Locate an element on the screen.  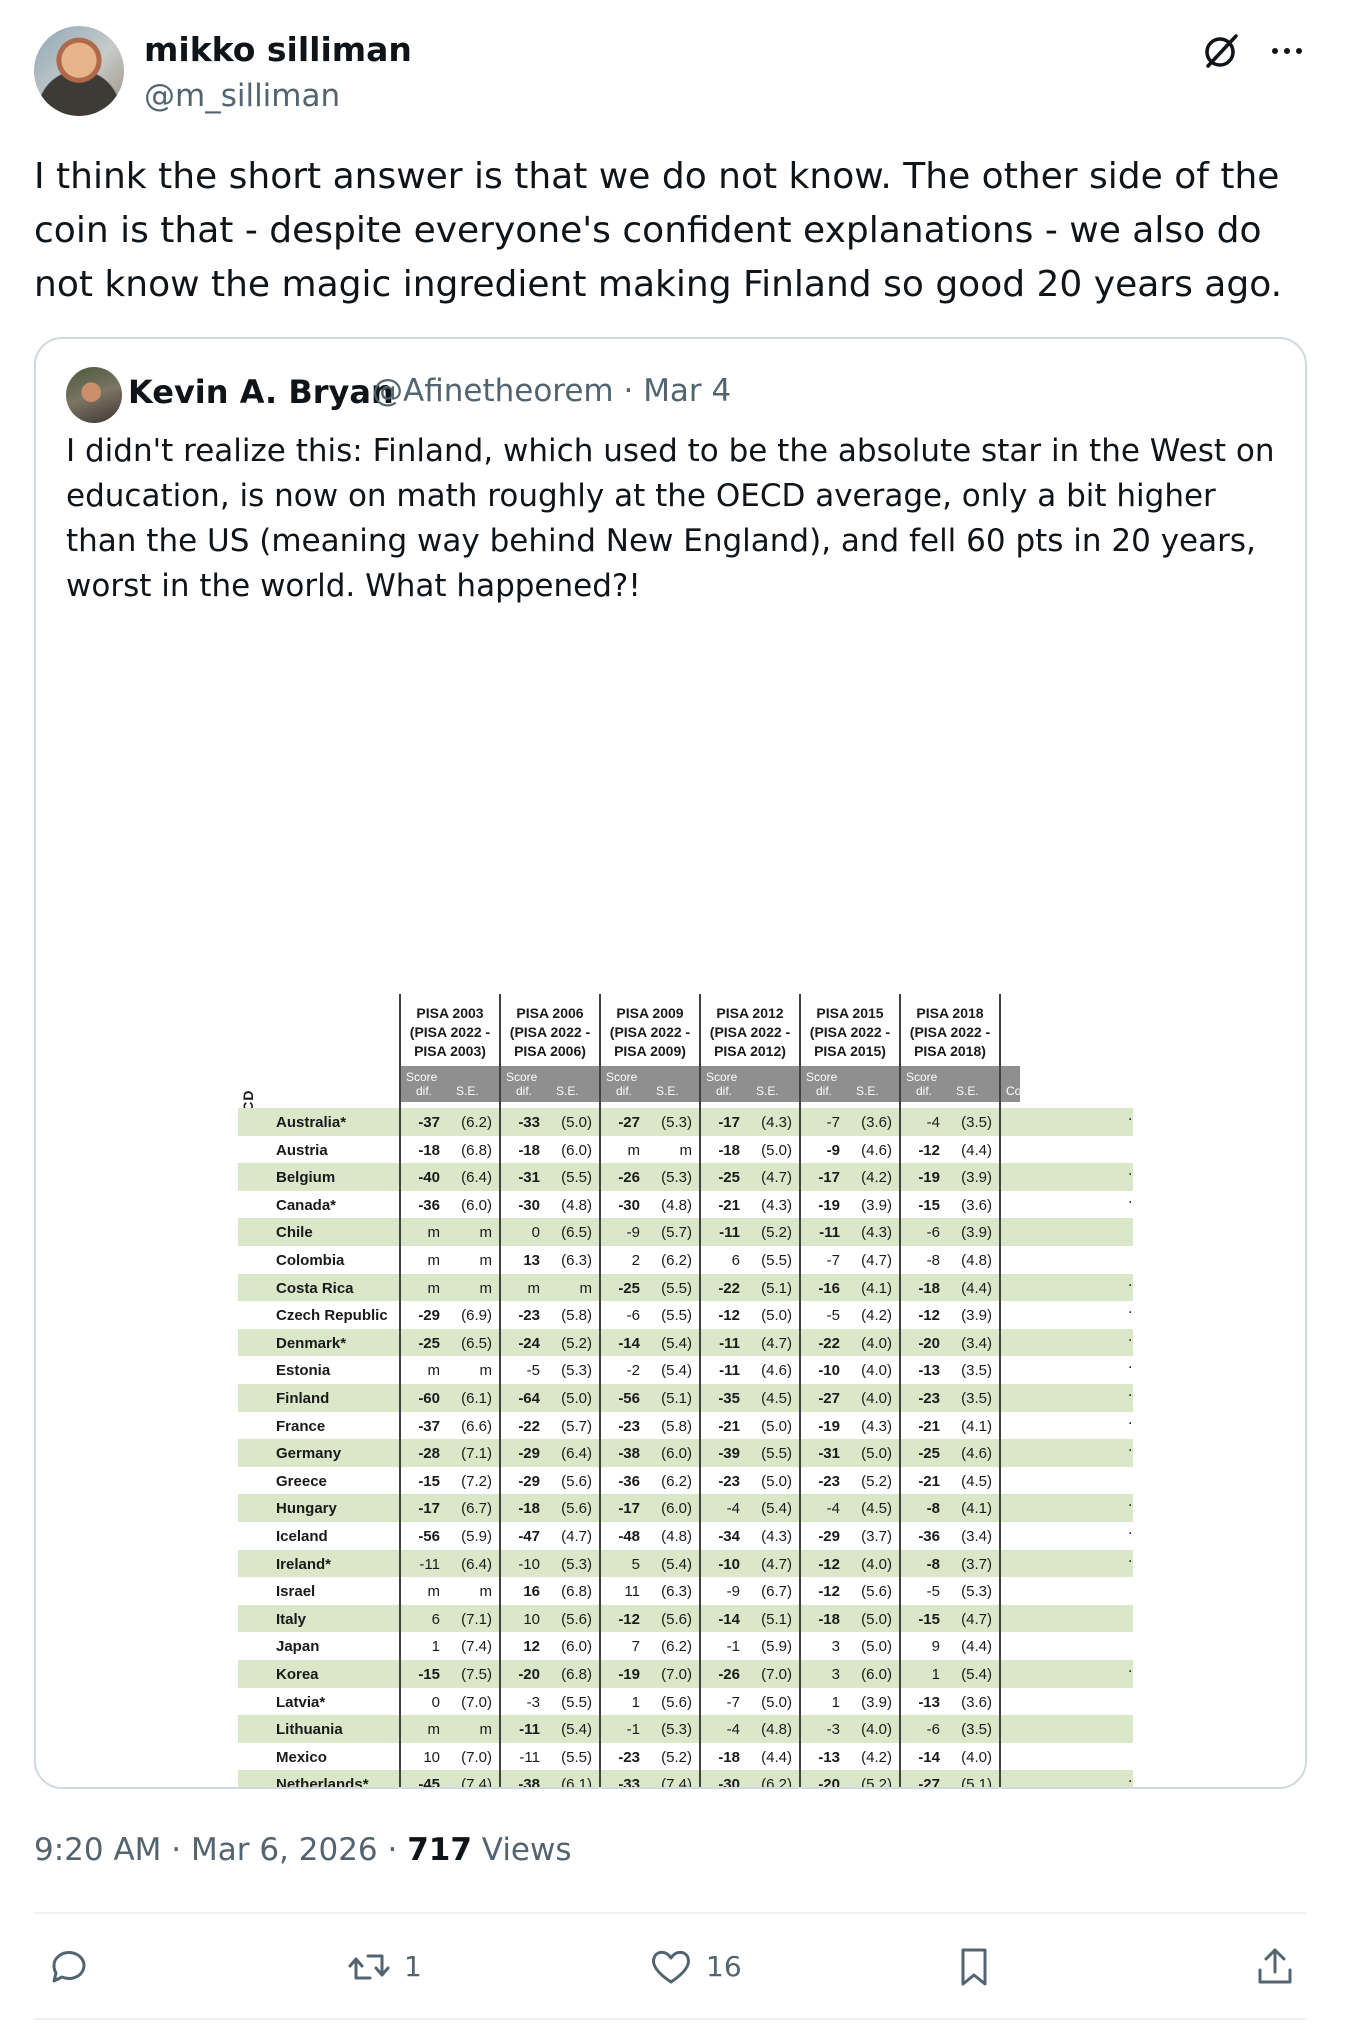
country-name: Austria is located at coordinates (302, 1150).